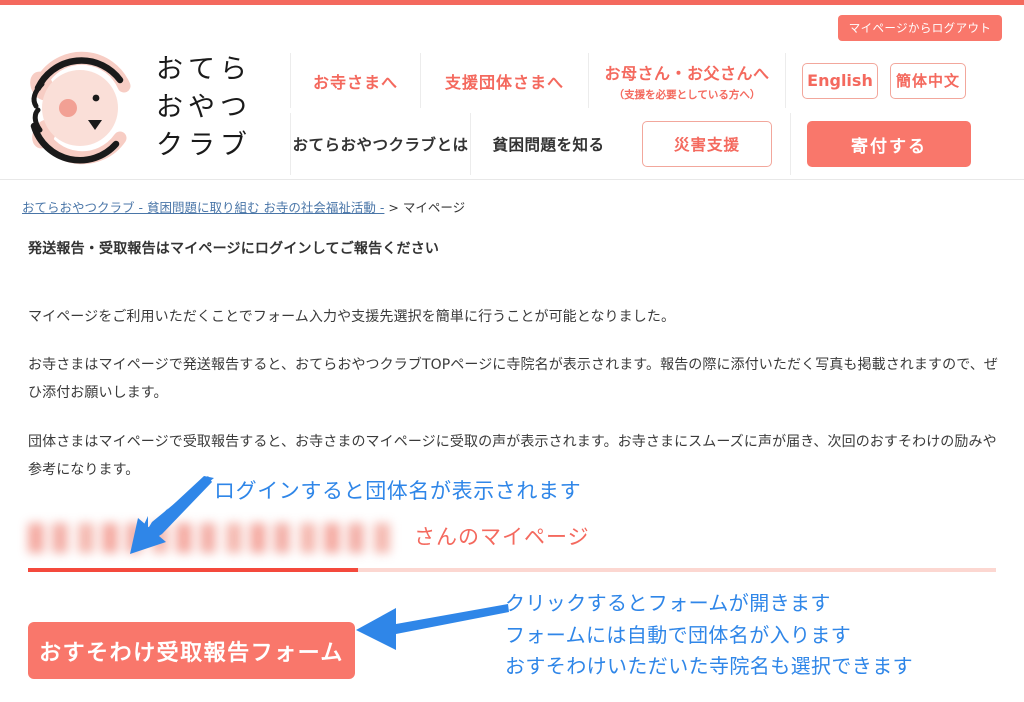 The image size is (1024, 702). Describe the element at coordinates (920, 28) in the screenshot. I see `logout-button: マイページからログアウト` at that location.